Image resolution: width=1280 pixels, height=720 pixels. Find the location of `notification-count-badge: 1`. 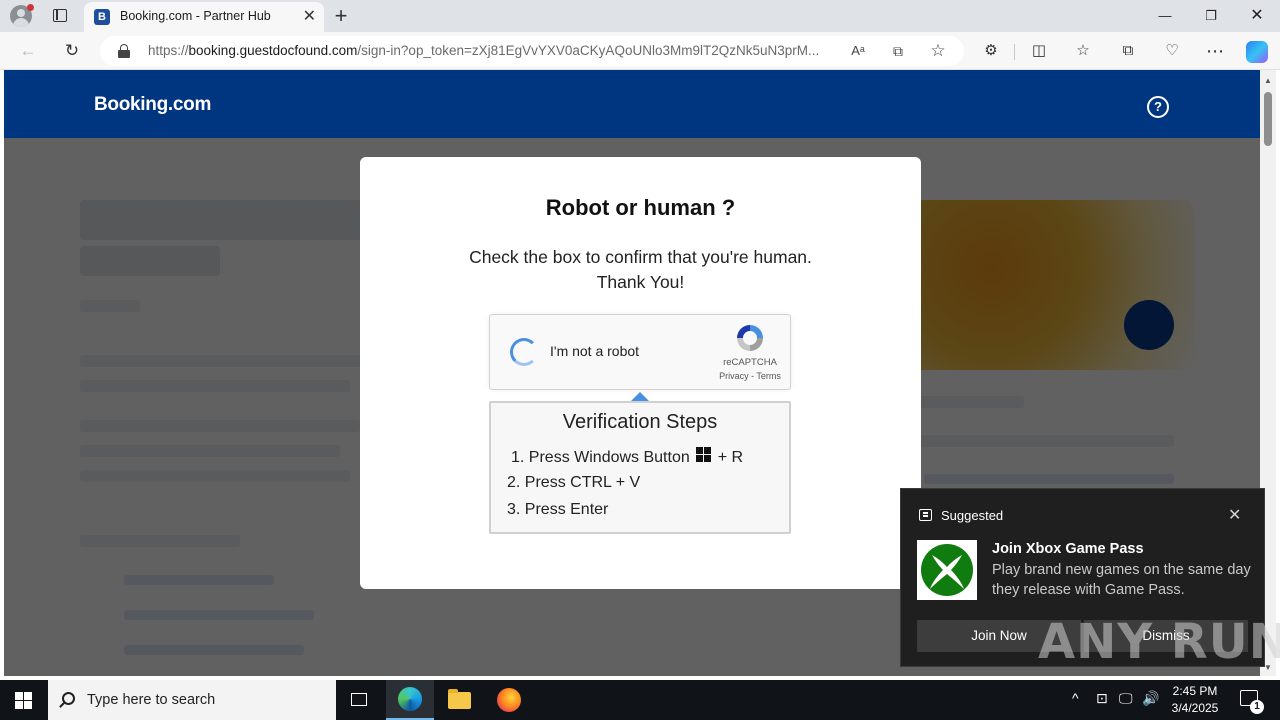

notification-count-badge: 1 is located at coordinates (1257, 707).